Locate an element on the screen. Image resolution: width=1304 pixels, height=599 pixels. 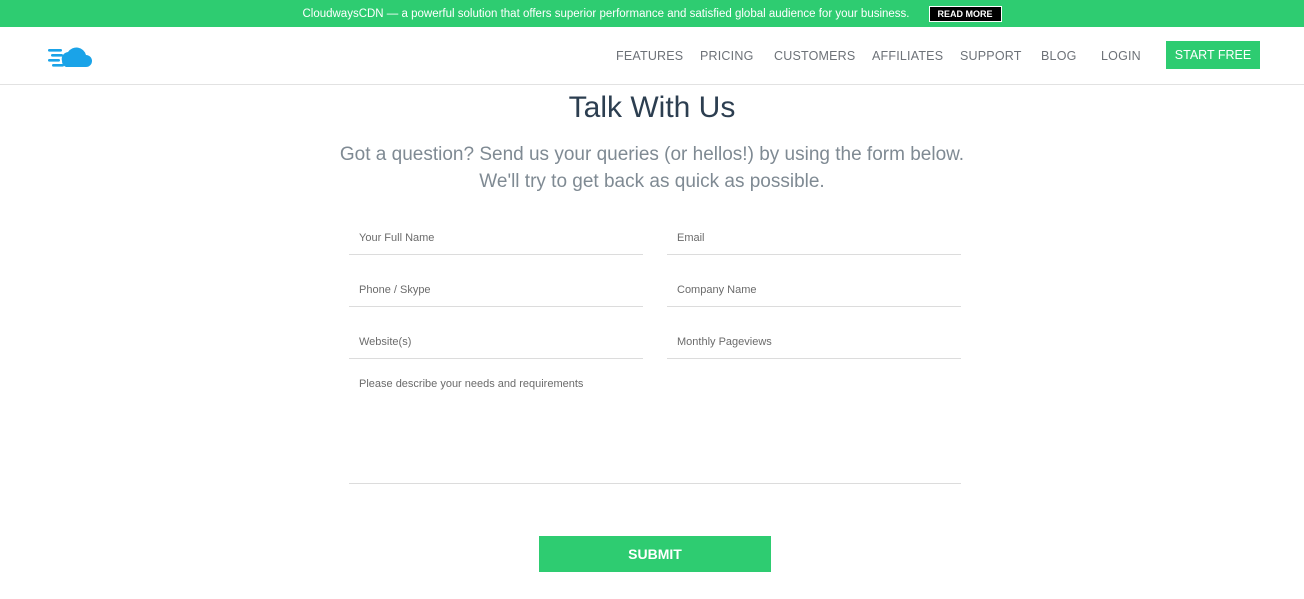
nav-customers: CUSTOMERS is located at coordinates (814, 56).